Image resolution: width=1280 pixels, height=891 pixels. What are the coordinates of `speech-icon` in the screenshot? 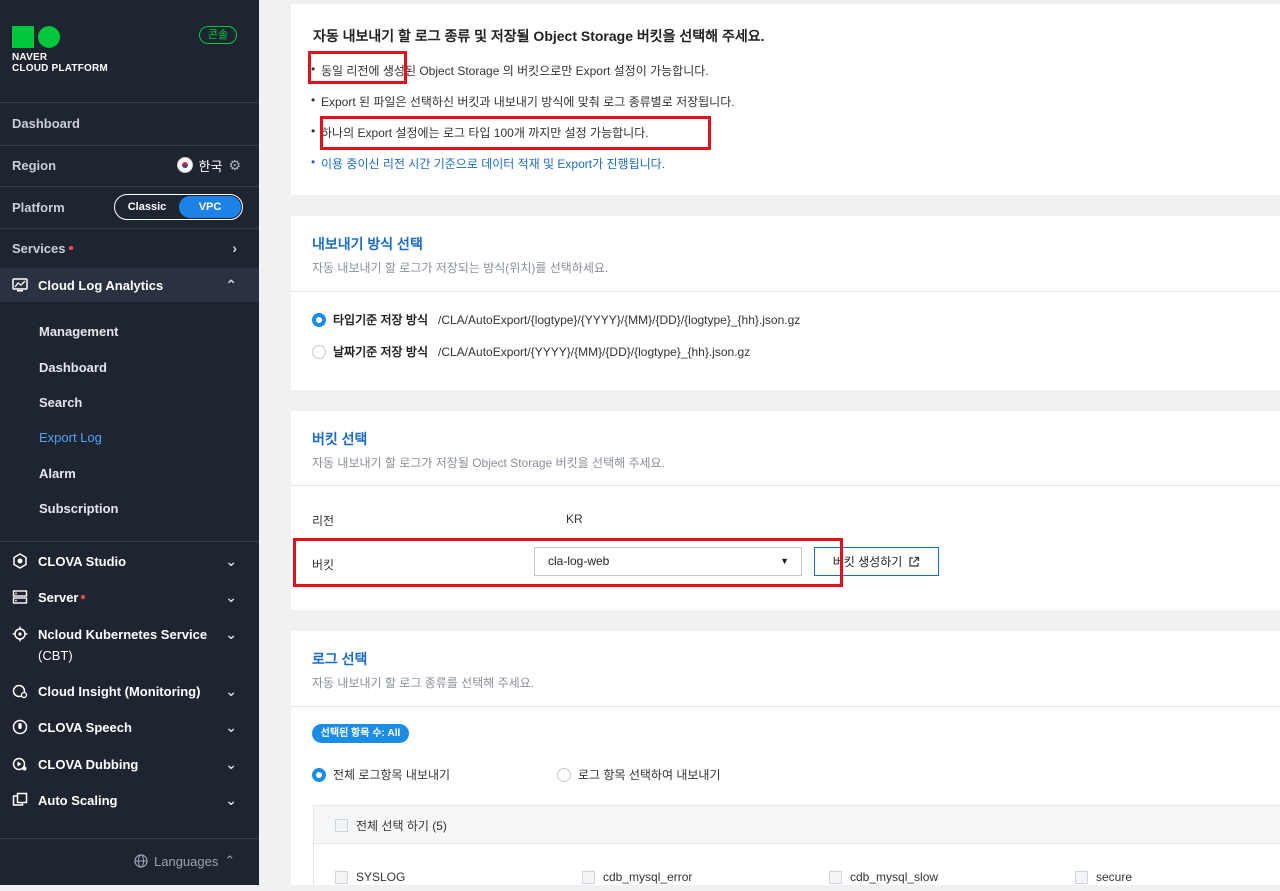 It's located at (20, 727).